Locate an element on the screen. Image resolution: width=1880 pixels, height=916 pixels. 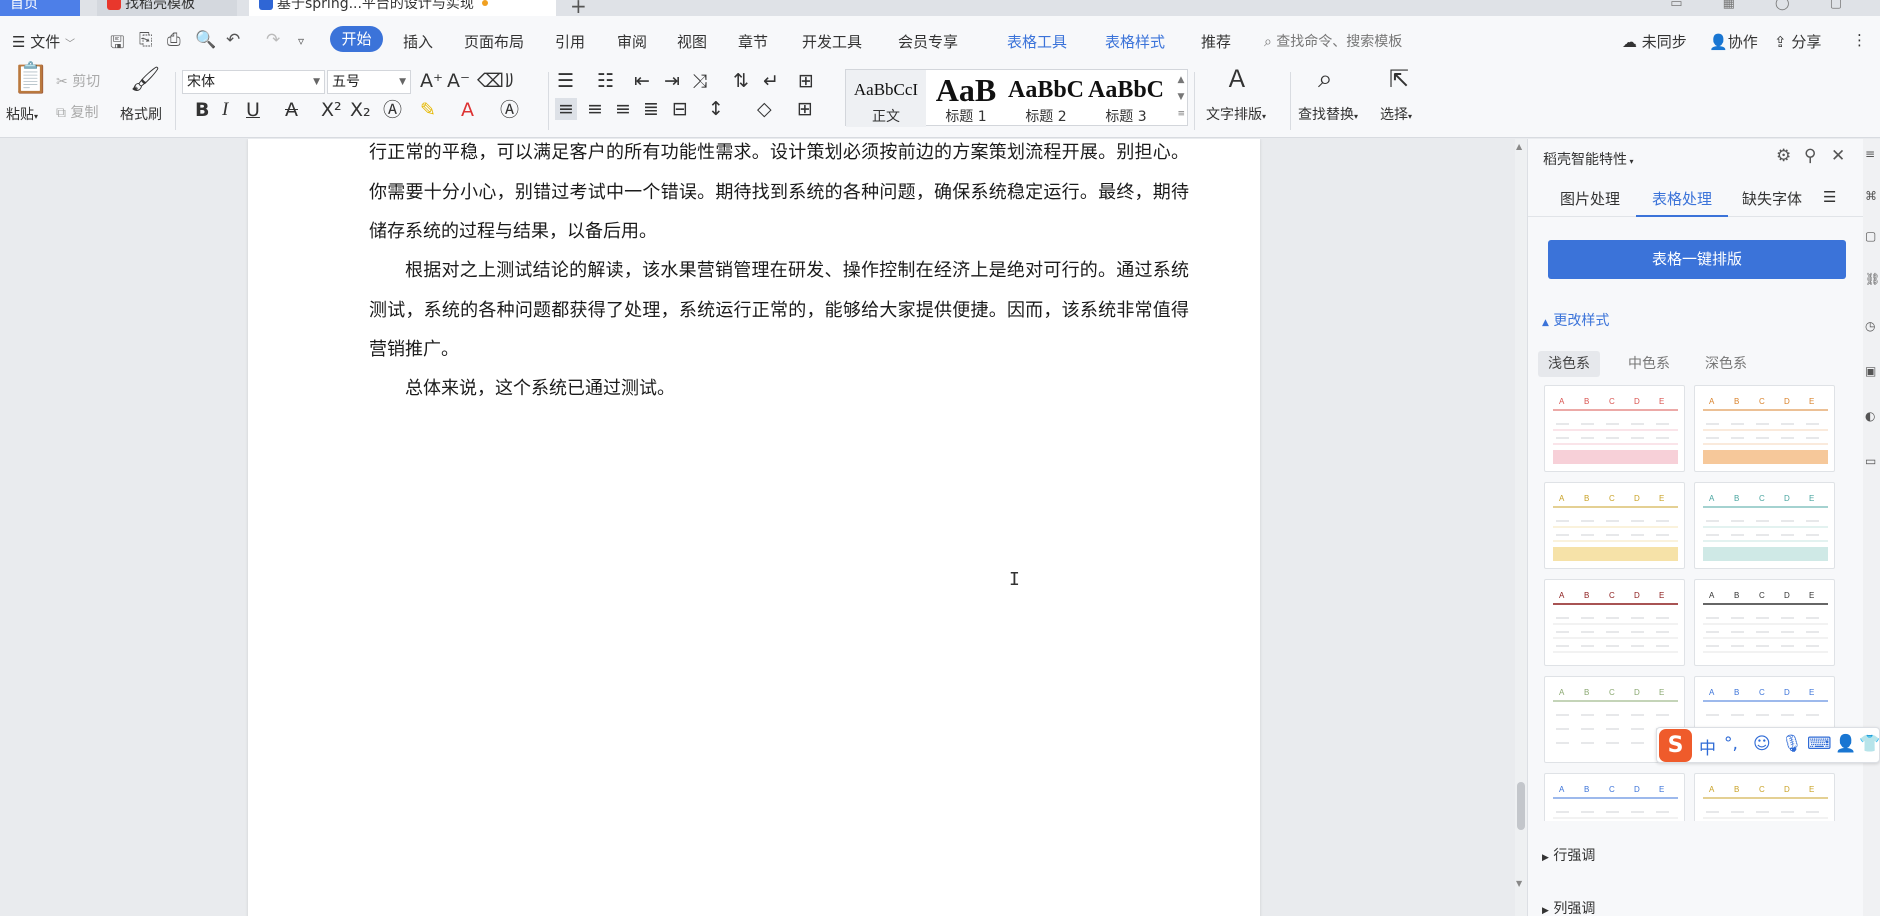
text-layout-icon: Ａ is located at coordinates (1237, 79).